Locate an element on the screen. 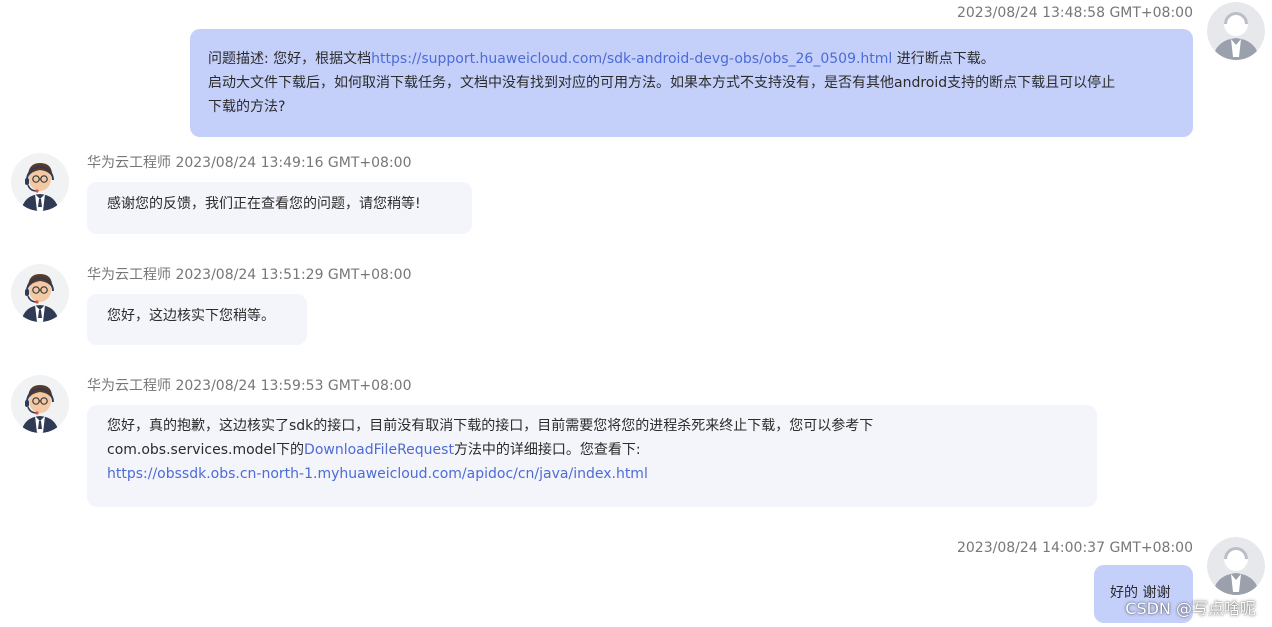  engineer-message-bubble: 感谢您的反馈，我们正在查看您的问题，请您稍等! is located at coordinates (279, 208).